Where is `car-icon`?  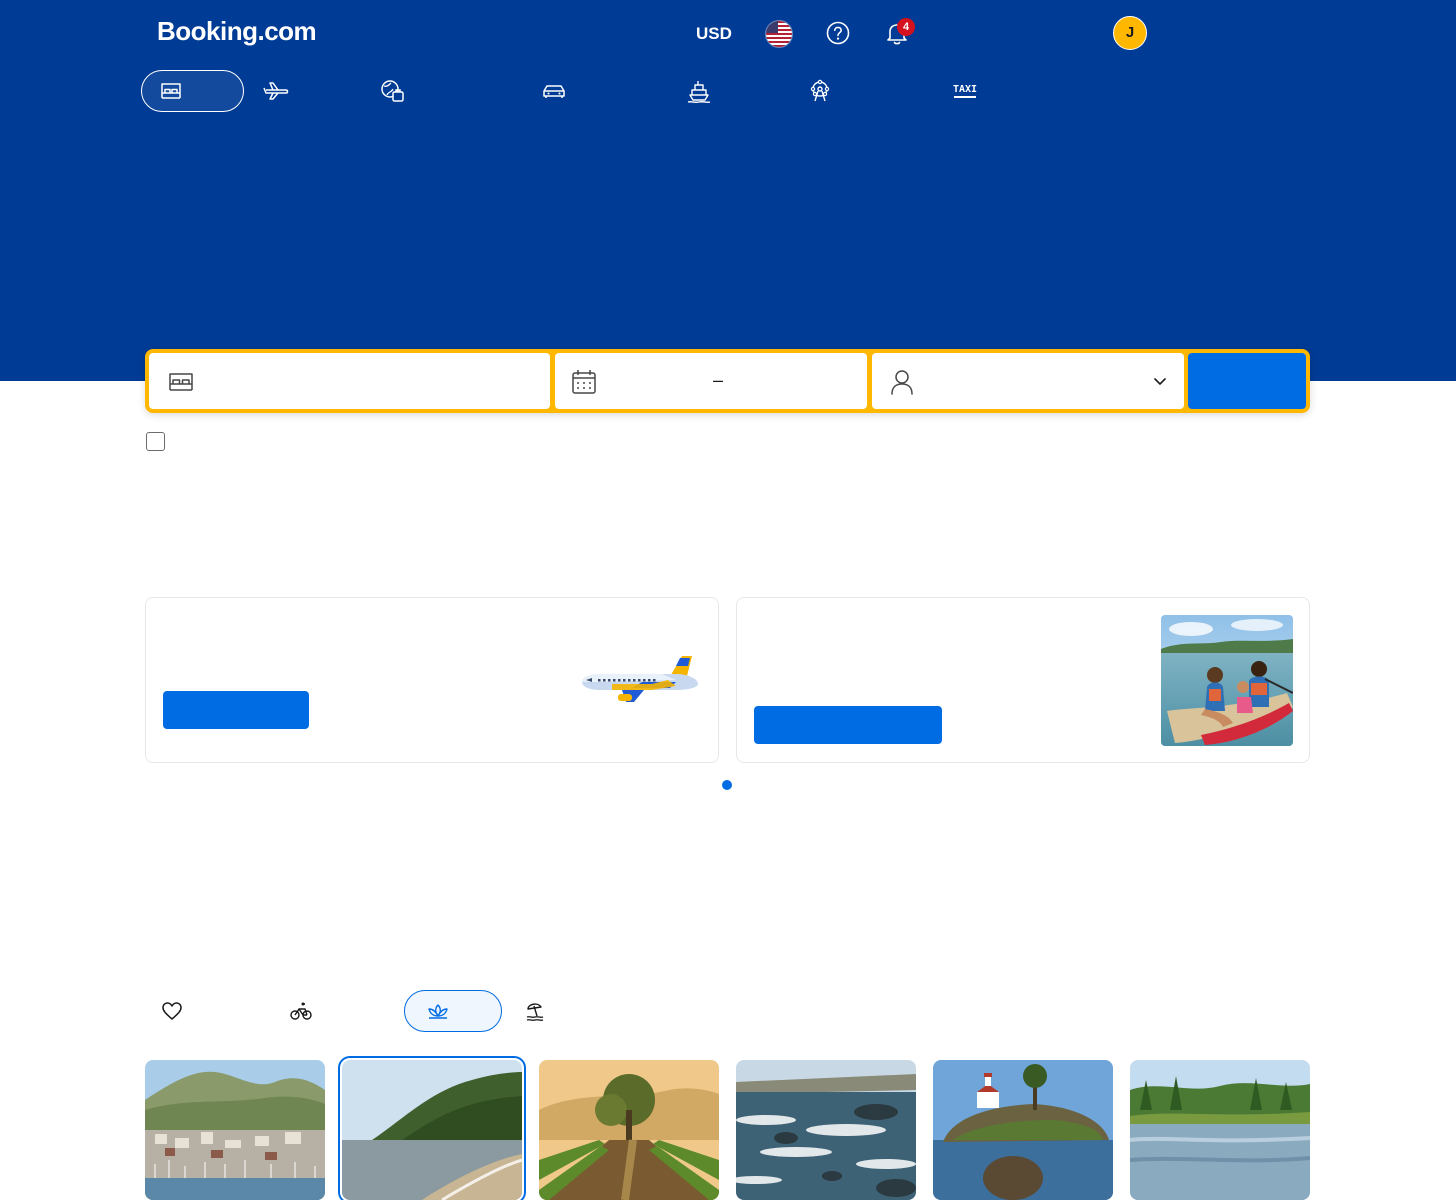
car-icon is located at coordinates (554, 91).